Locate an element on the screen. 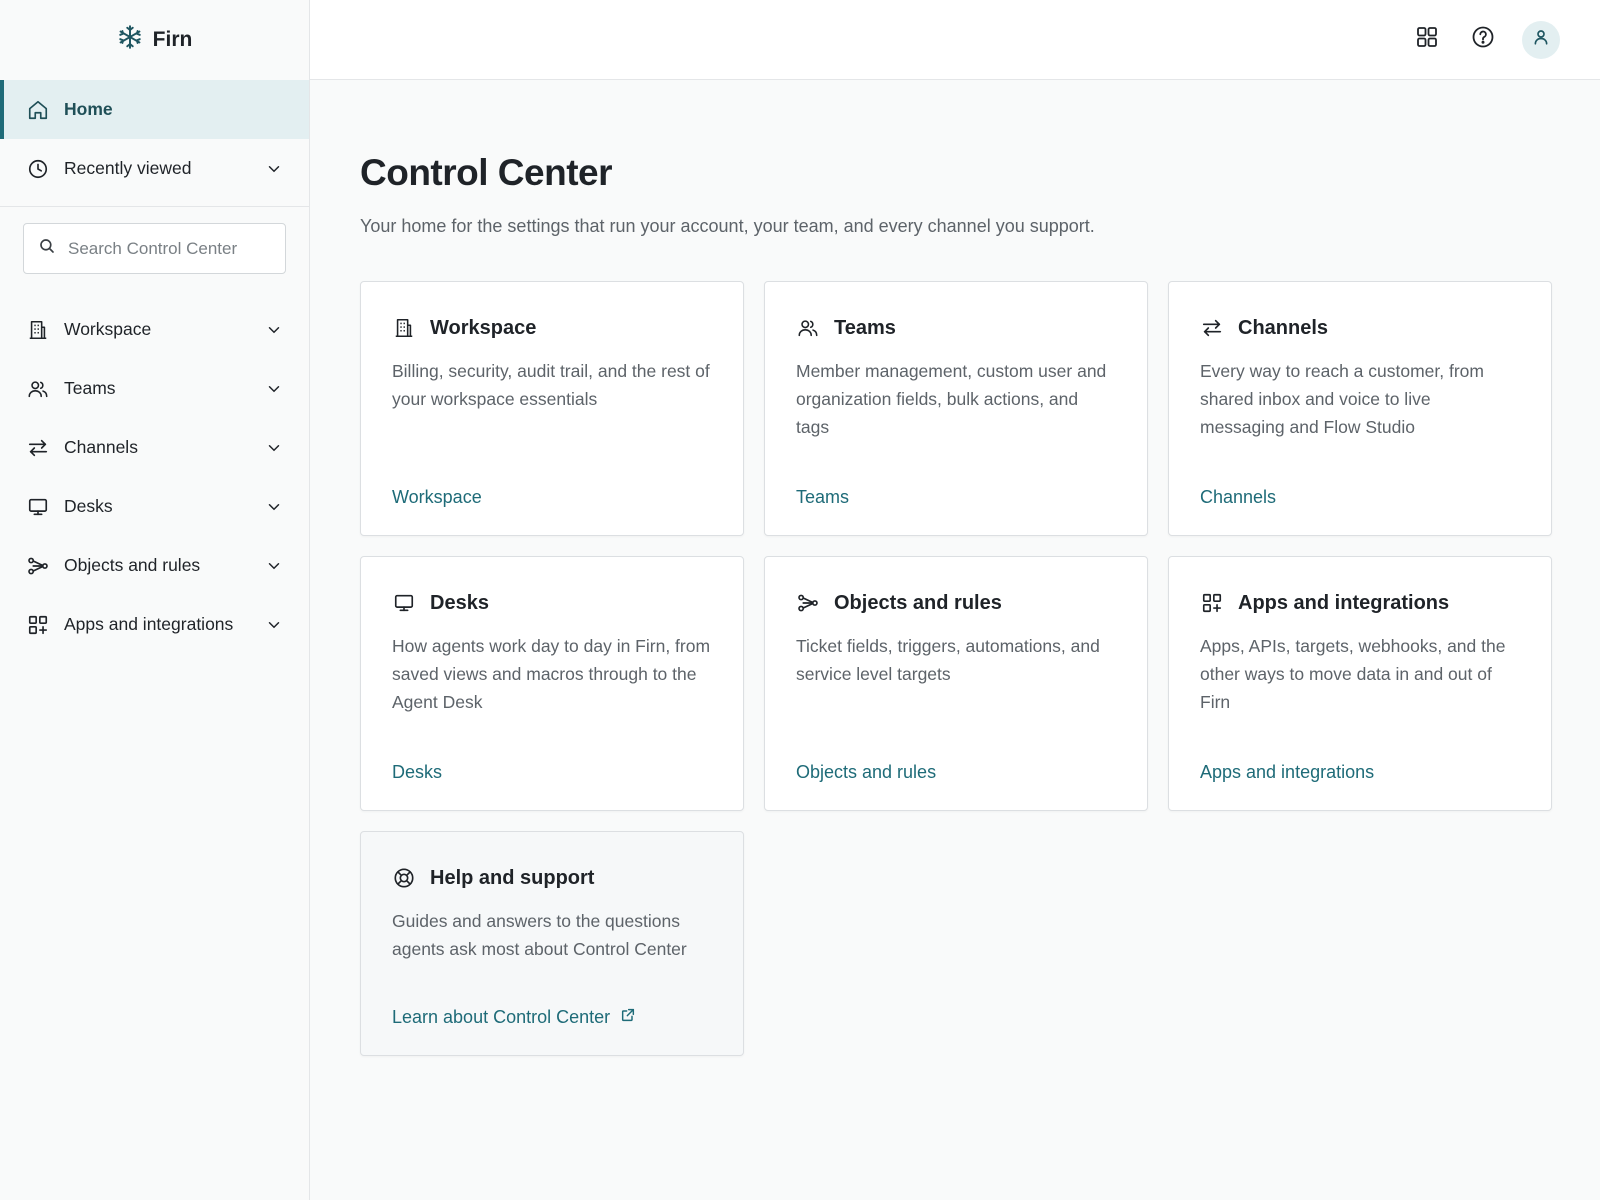 This screenshot has width=1600, height=1200. sidebar-item-label: Channels is located at coordinates (101, 447).